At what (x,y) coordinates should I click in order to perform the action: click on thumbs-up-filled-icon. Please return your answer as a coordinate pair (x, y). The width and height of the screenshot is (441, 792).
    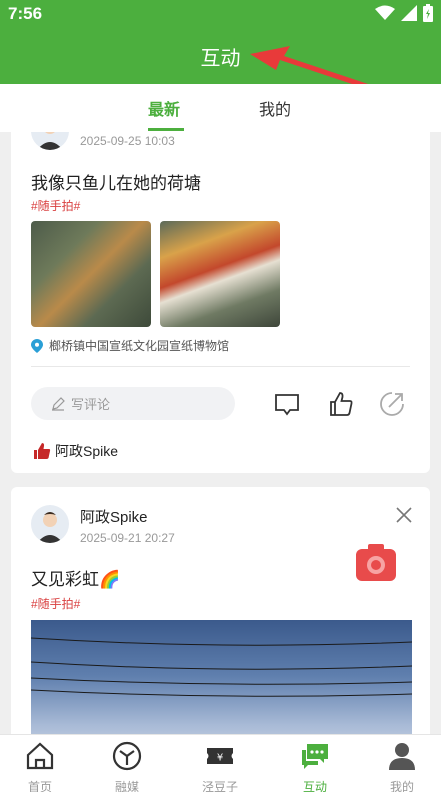
    Looking at the image, I should click on (42, 451).